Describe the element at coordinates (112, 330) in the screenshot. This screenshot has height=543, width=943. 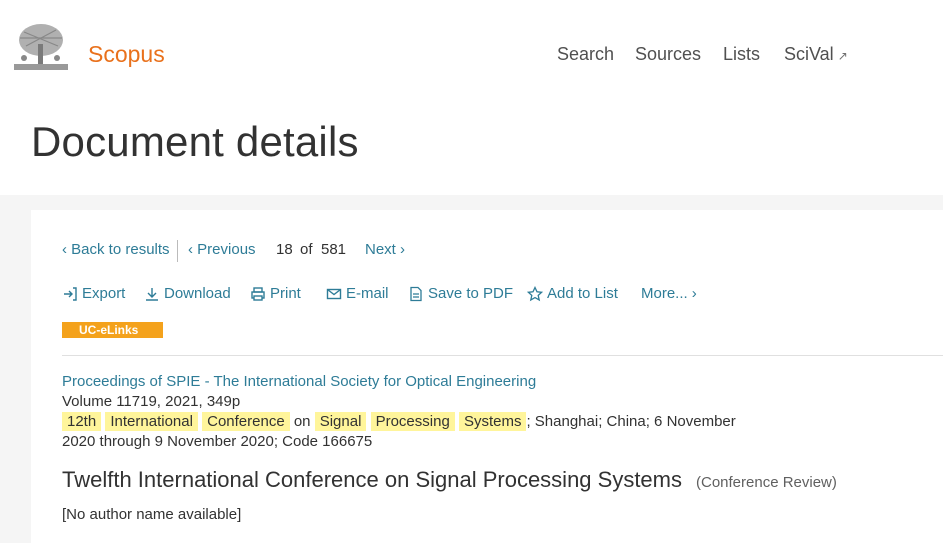
I see `uc-elinks-button: UC-eLinks` at that location.